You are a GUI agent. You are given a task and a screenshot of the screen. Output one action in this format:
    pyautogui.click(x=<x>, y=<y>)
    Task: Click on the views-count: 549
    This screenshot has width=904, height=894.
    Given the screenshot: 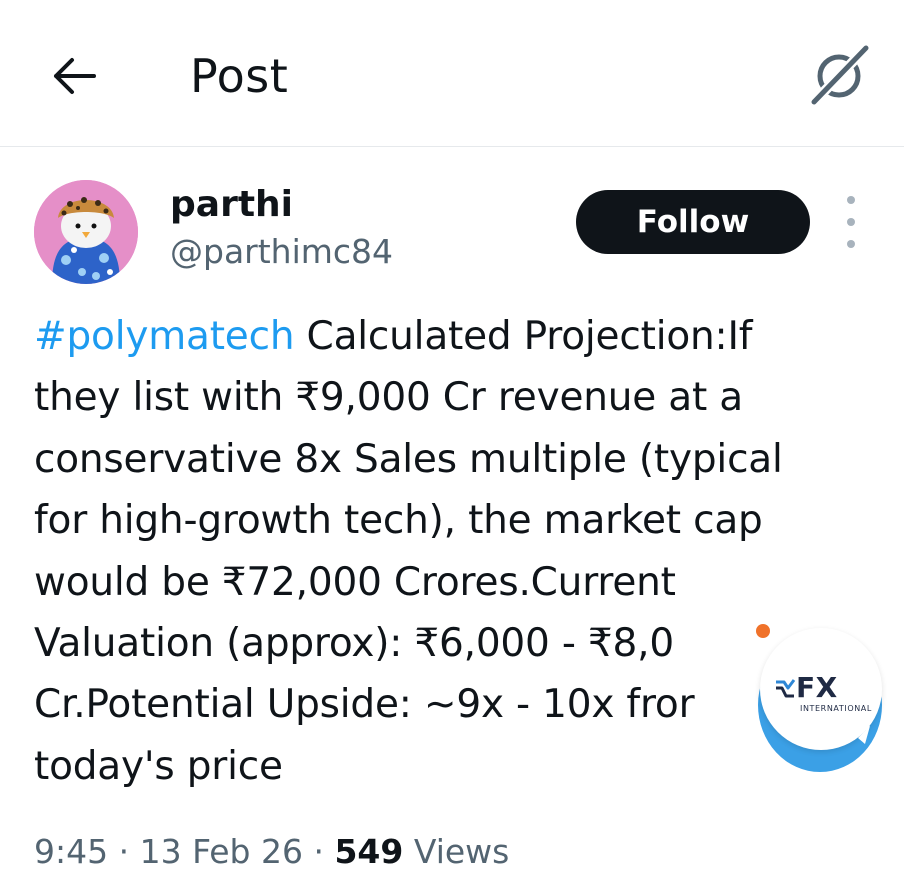 What is the action you would take?
    pyautogui.click(x=369, y=851)
    